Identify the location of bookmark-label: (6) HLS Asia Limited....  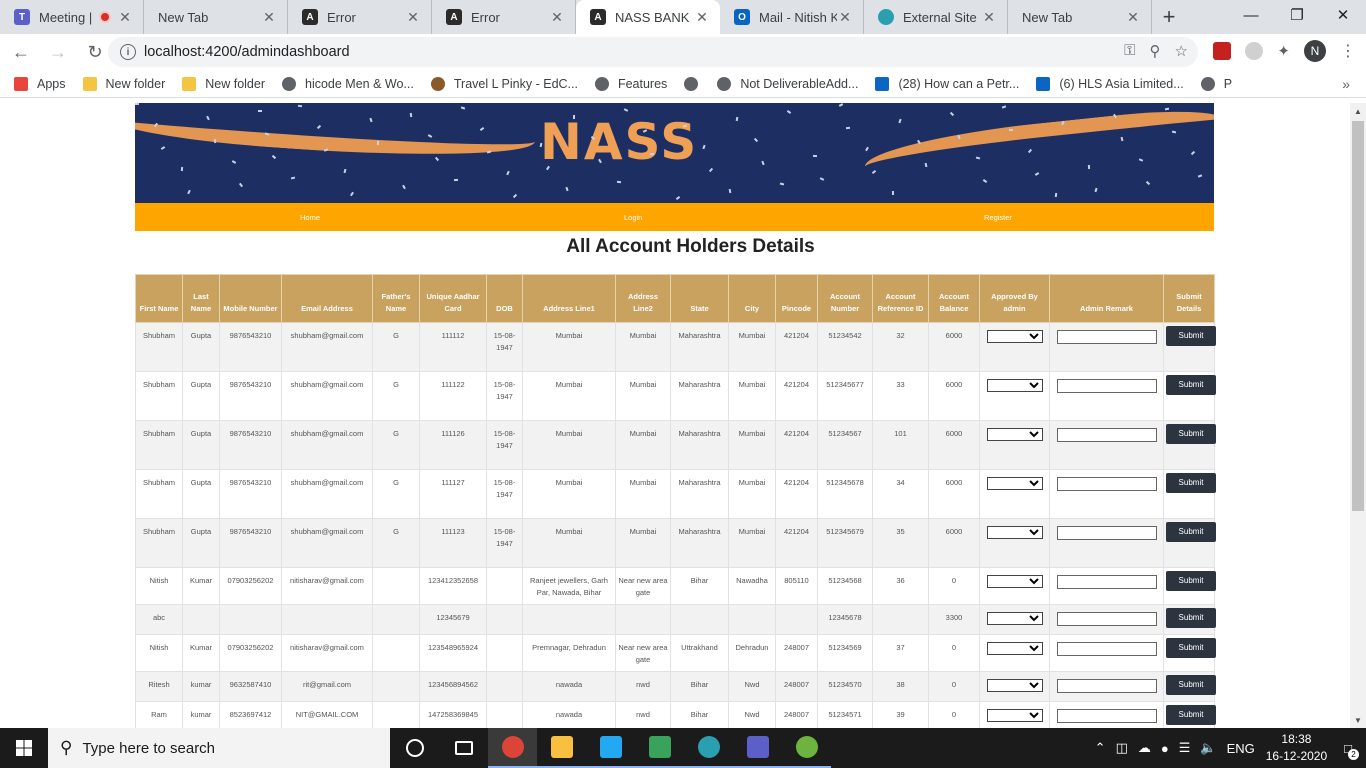
(1121, 84).